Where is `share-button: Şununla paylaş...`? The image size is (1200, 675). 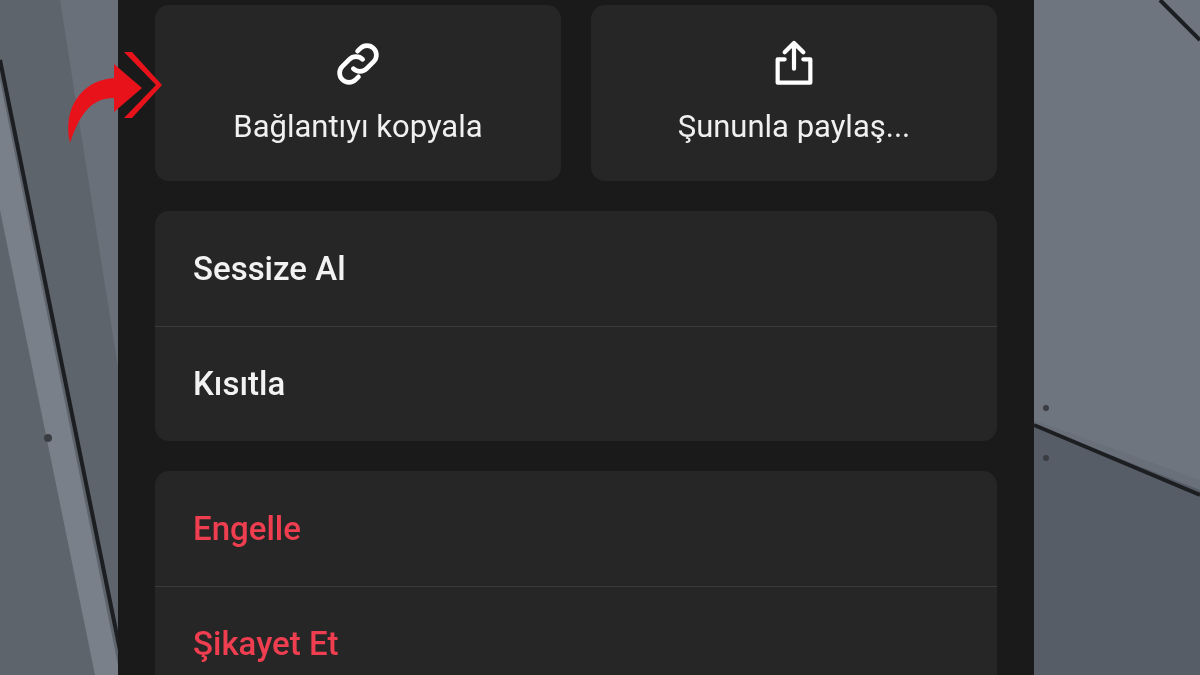
share-button: Şununla paylaş... is located at coordinates (794, 93).